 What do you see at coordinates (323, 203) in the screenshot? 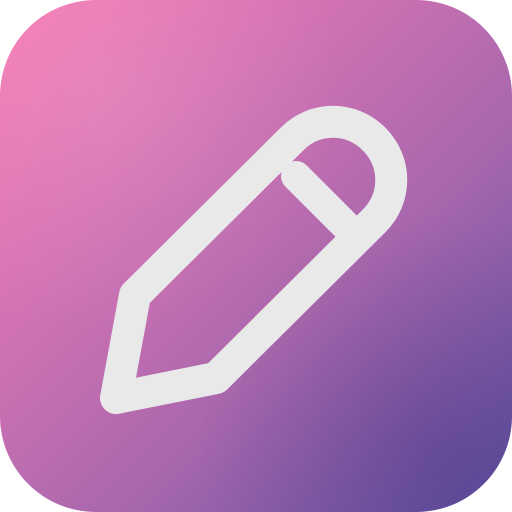
I see `pencil-cap-divider` at bounding box center [323, 203].